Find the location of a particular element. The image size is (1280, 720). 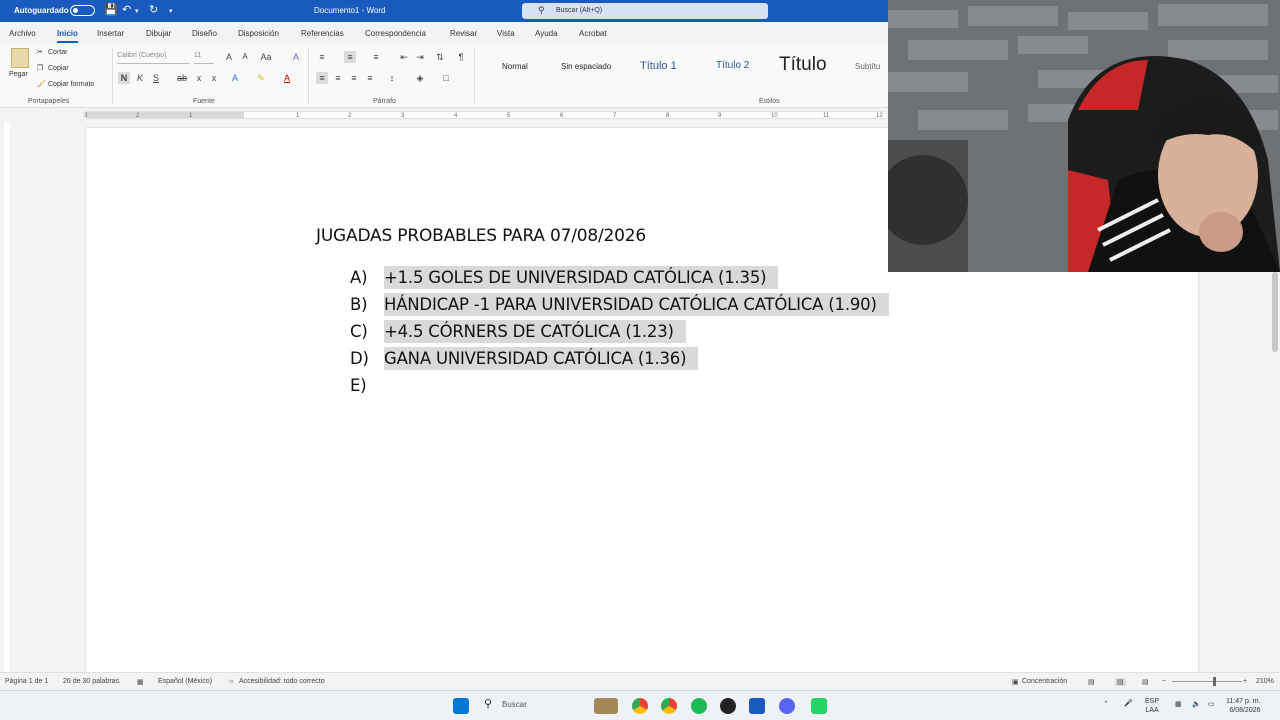

grow-font-icon: A is located at coordinates (229, 57).